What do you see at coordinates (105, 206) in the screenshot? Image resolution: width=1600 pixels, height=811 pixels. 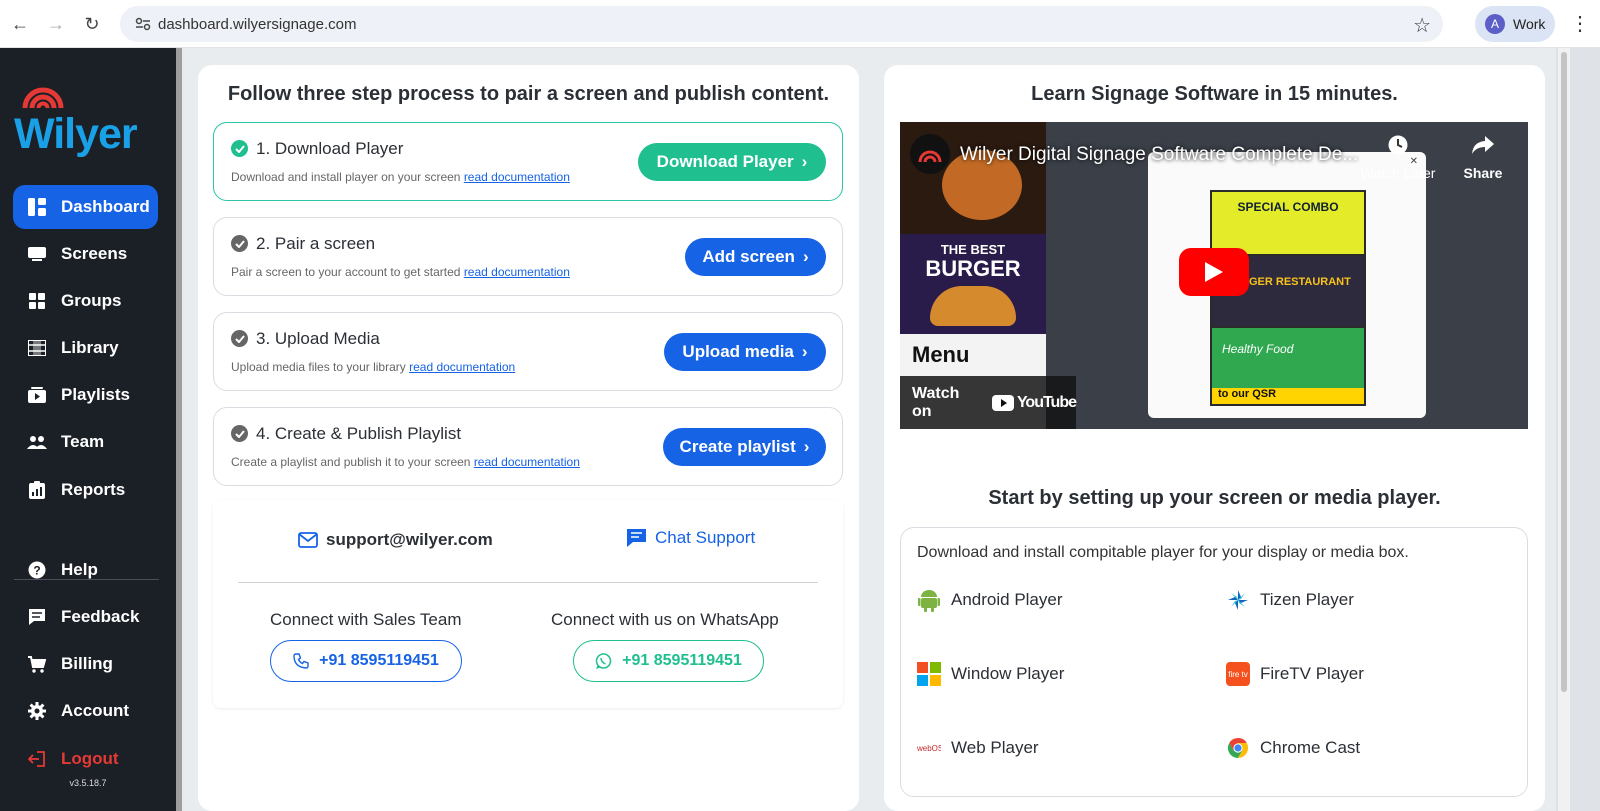 I see `sidebar-item-label: Dashboard` at bounding box center [105, 206].